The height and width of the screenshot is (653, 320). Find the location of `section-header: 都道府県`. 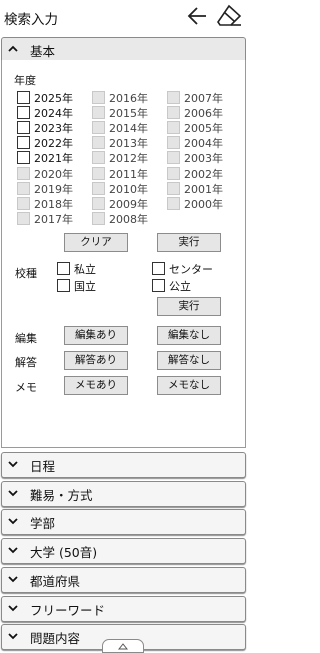

section-header: 都道府県 is located at coordinates (123, 579).